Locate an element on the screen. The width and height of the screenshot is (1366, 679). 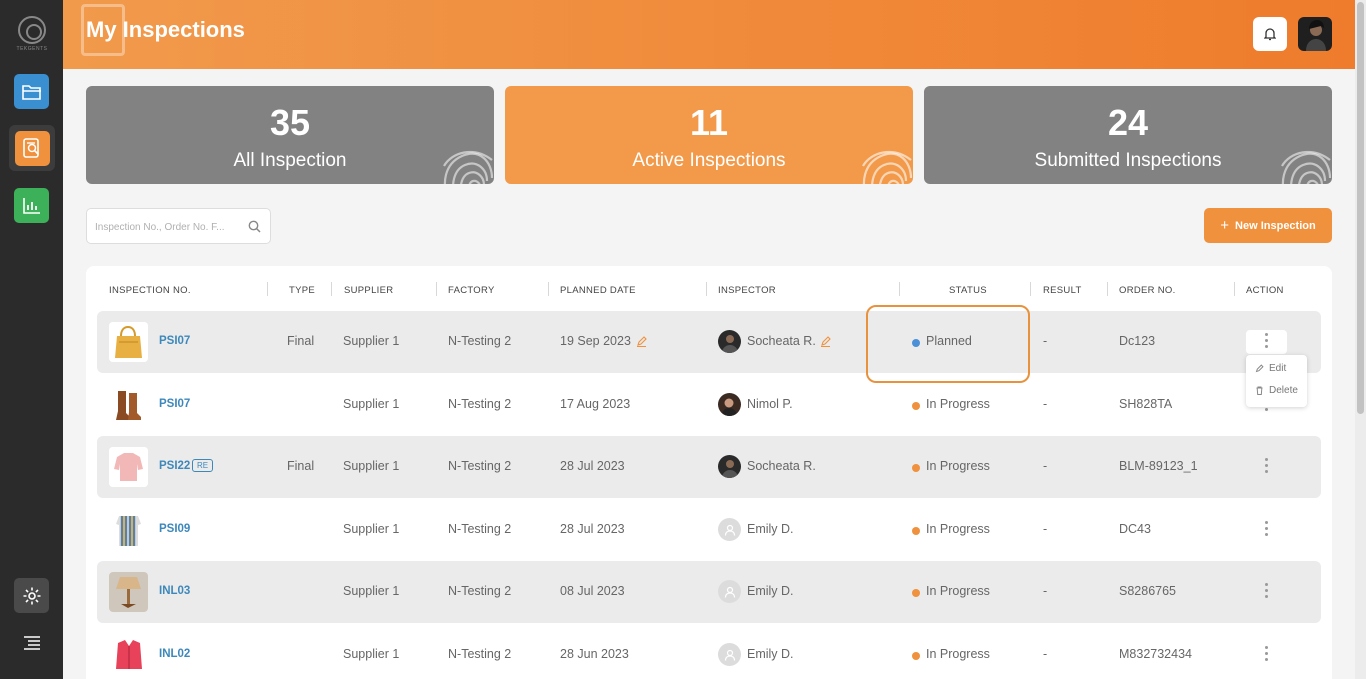
stat-label: Submitted Inspections is located at coordinates (1128, 160).